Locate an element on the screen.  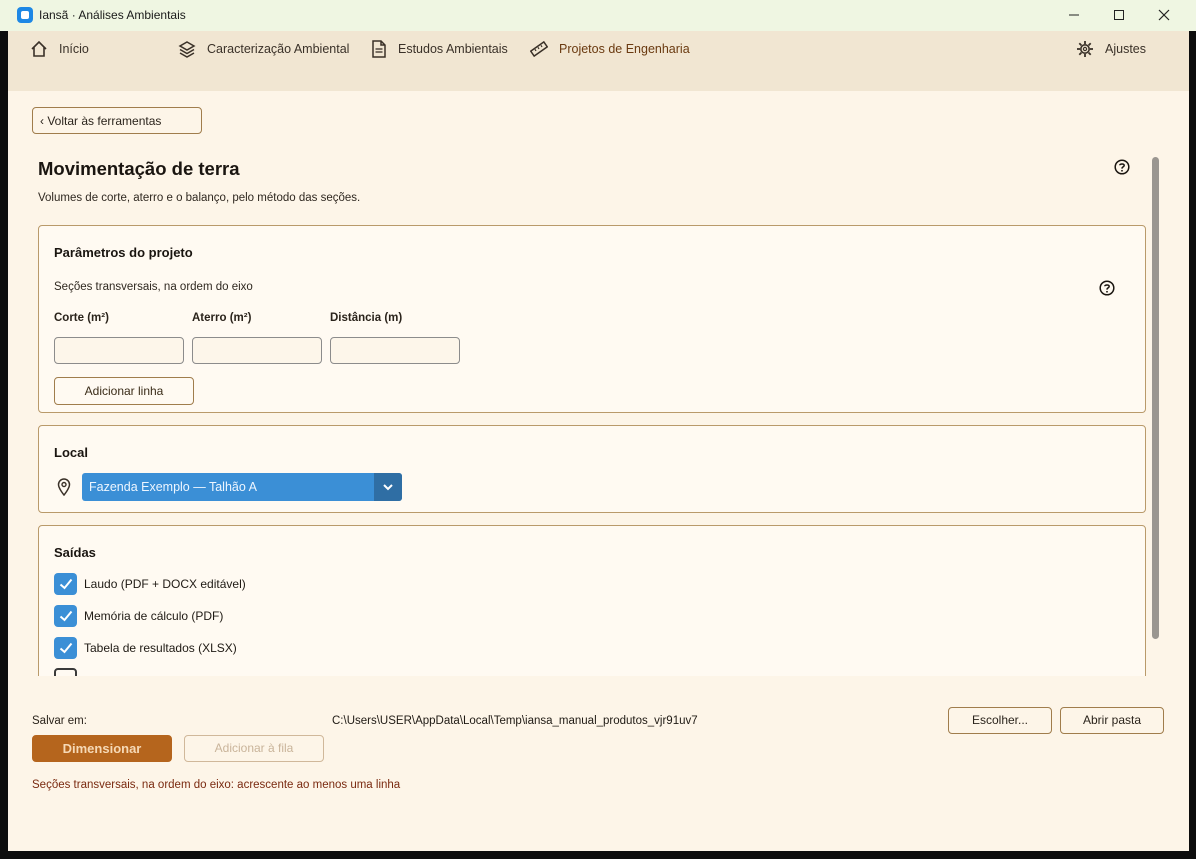
add-row-button: Adicionar linha is located at coordinates (124, 391).